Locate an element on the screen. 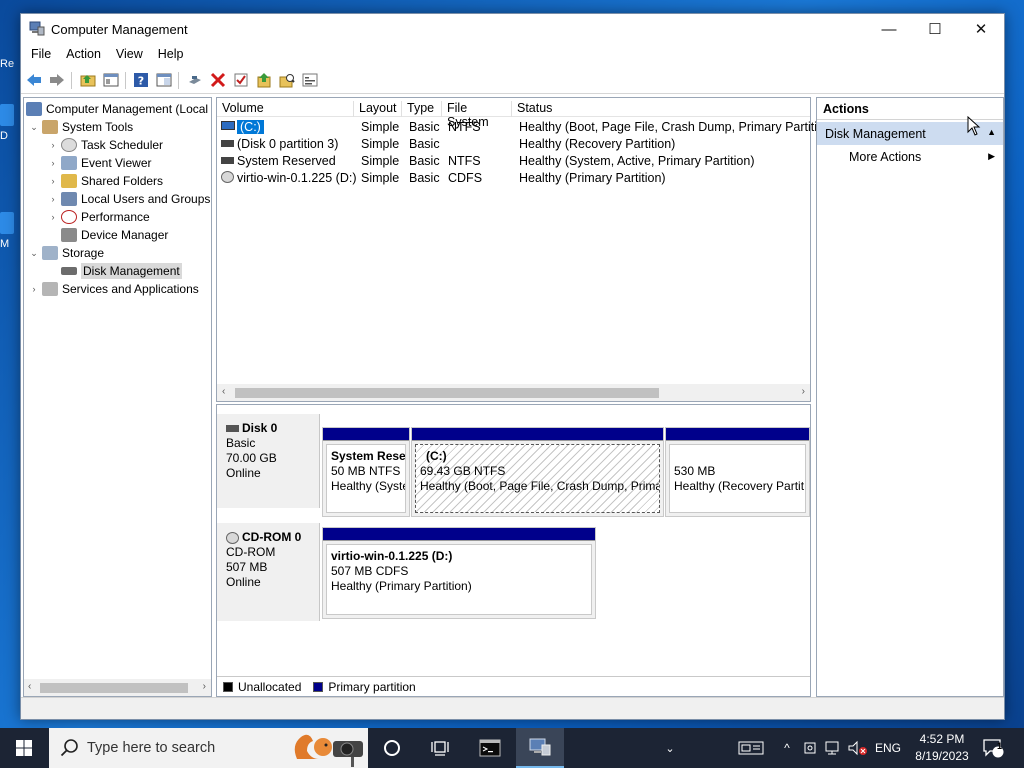 The height and width of the screenshot is (768, 1024). partition-system-reserved: System Reser 50 MB NTFS Healthy (Syste is located at coordinates (366, 472).